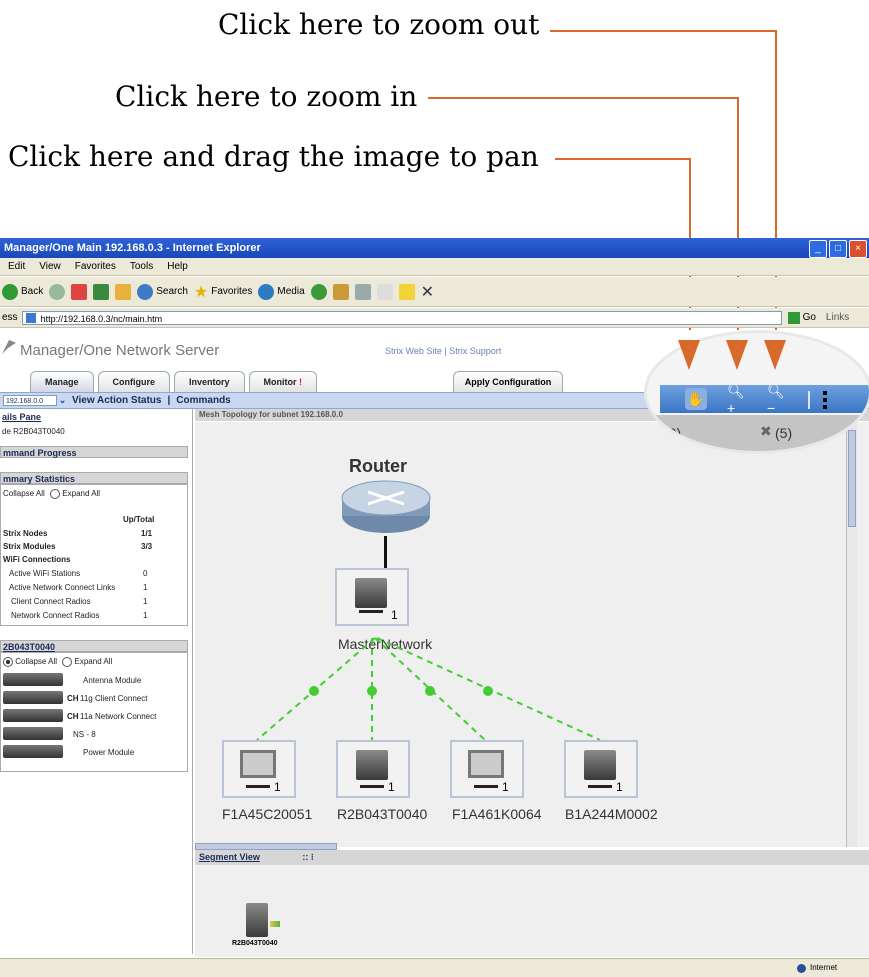 The height and width of the screenshot is (977, 869). I want to click on print-icon, so click(362, 291).